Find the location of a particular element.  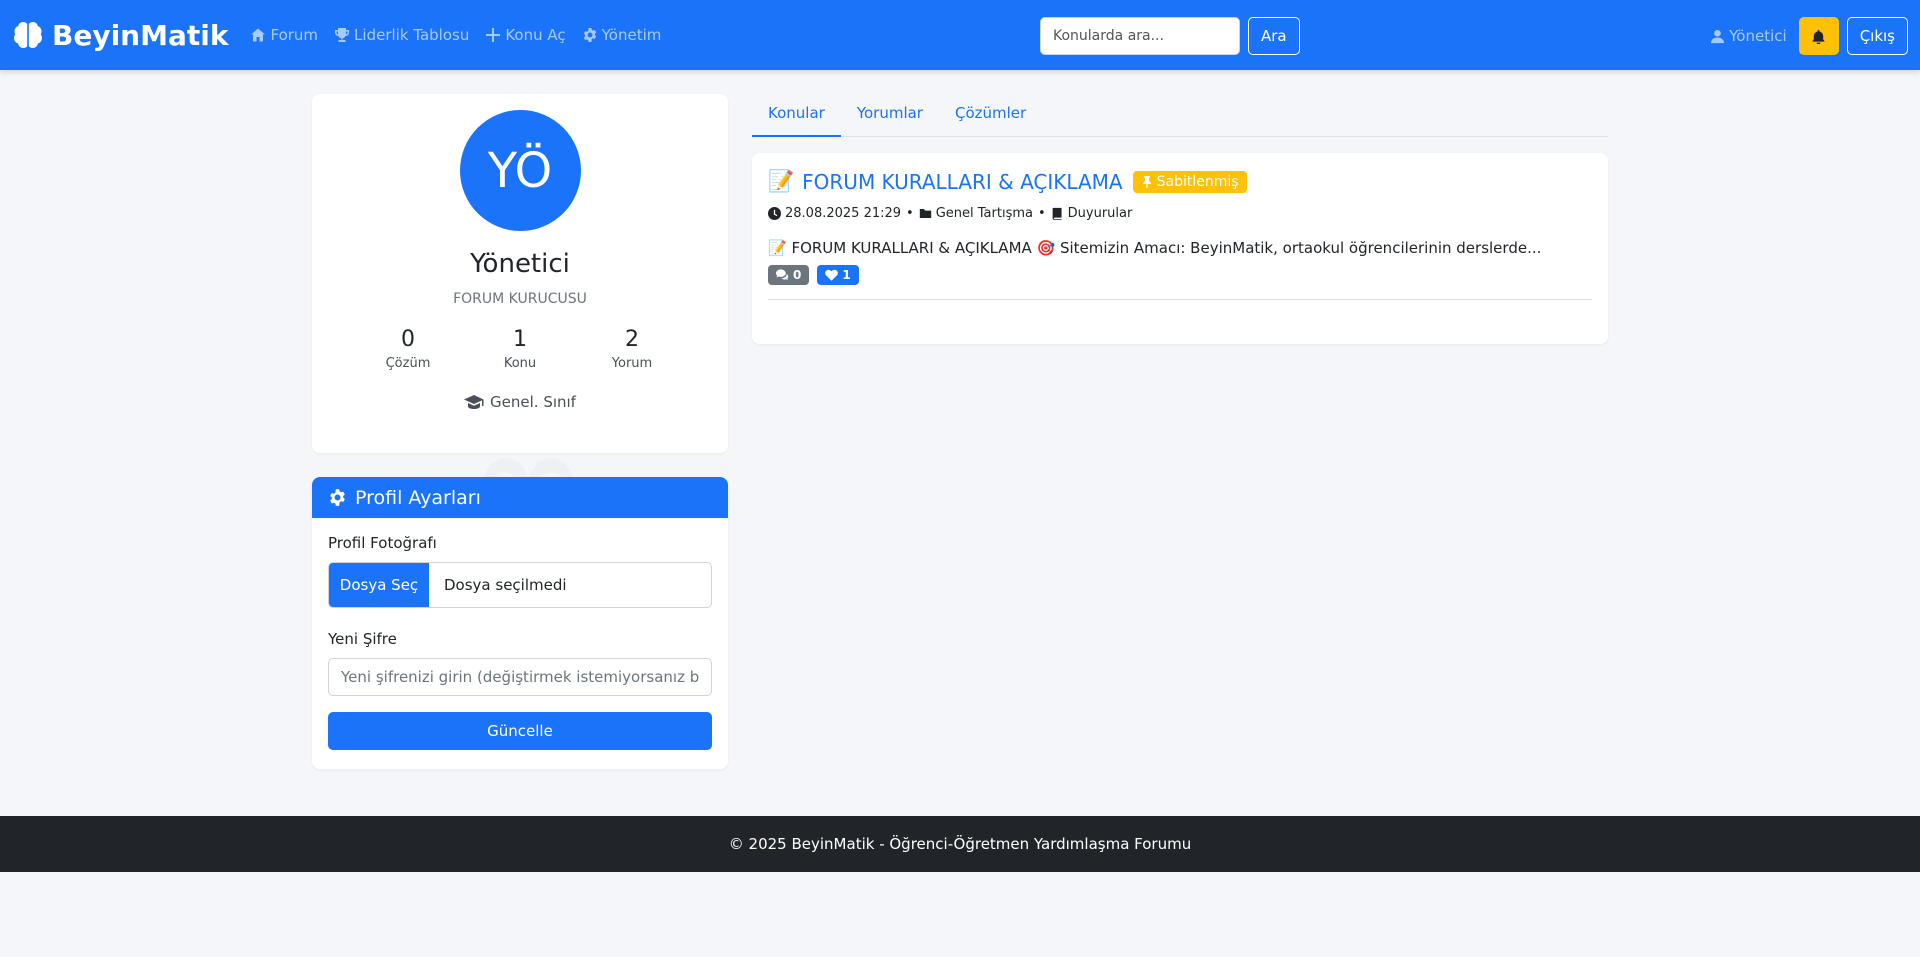

folder-icon is located at coordinates (925, 213).